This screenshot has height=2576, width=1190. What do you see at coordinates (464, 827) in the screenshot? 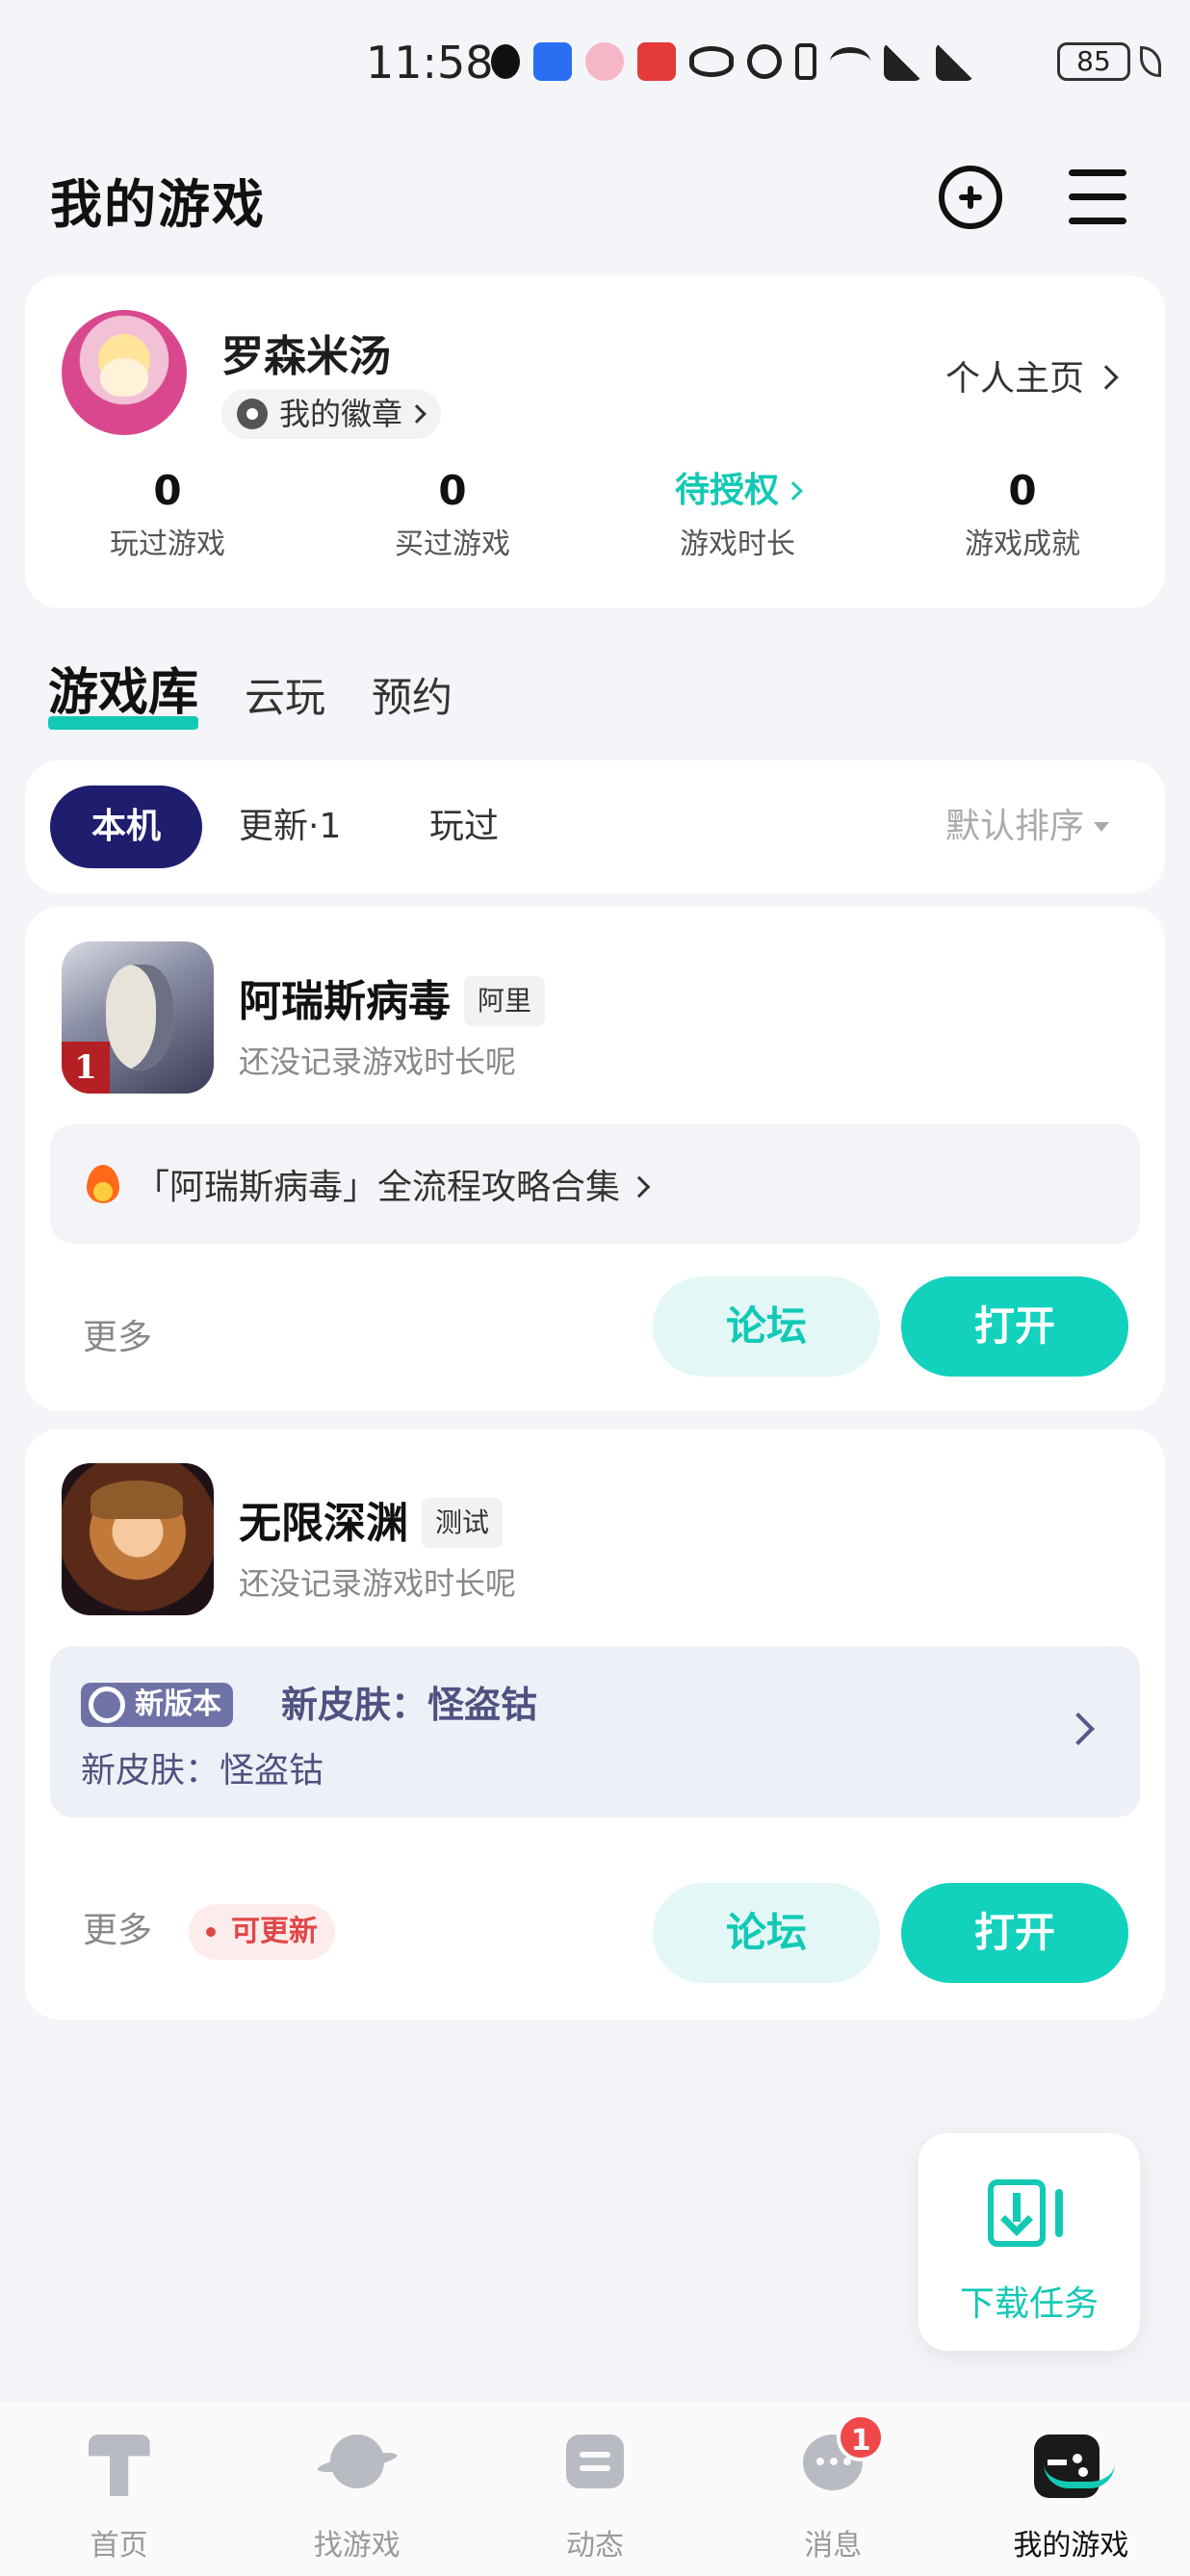
I see `chip-played: 玩过` at bounding box center [464, 827].